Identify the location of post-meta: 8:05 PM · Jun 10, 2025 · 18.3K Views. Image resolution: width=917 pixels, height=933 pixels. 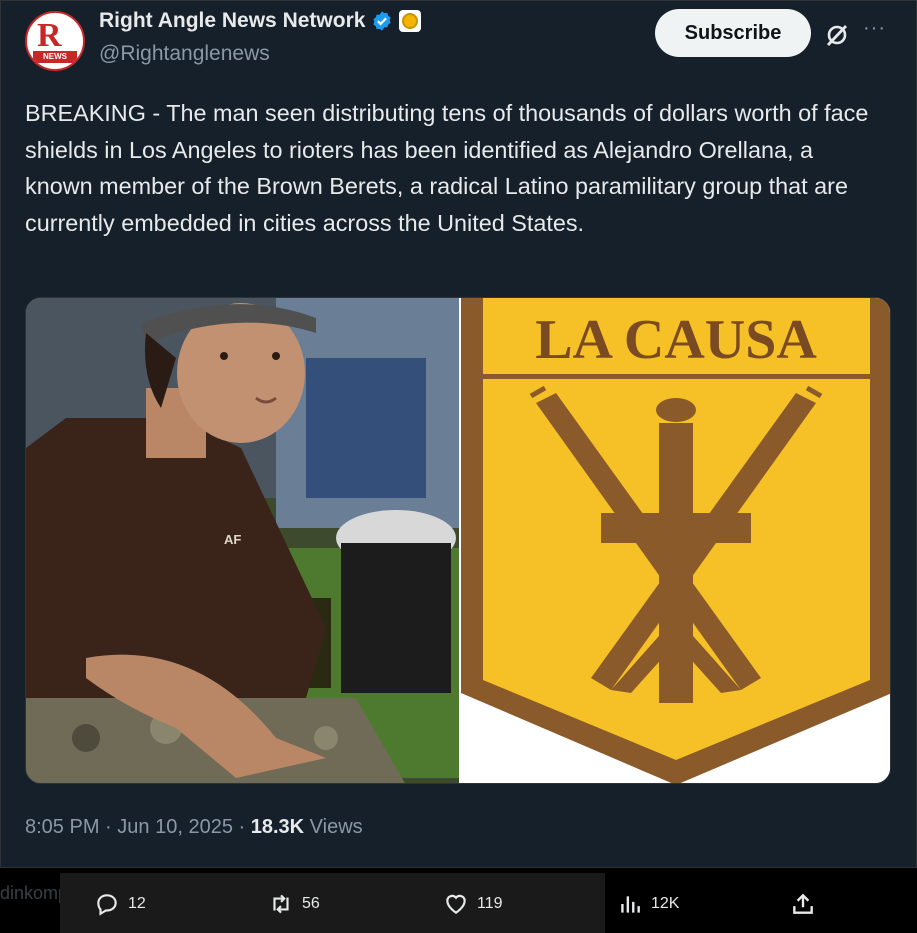
(194, 827).